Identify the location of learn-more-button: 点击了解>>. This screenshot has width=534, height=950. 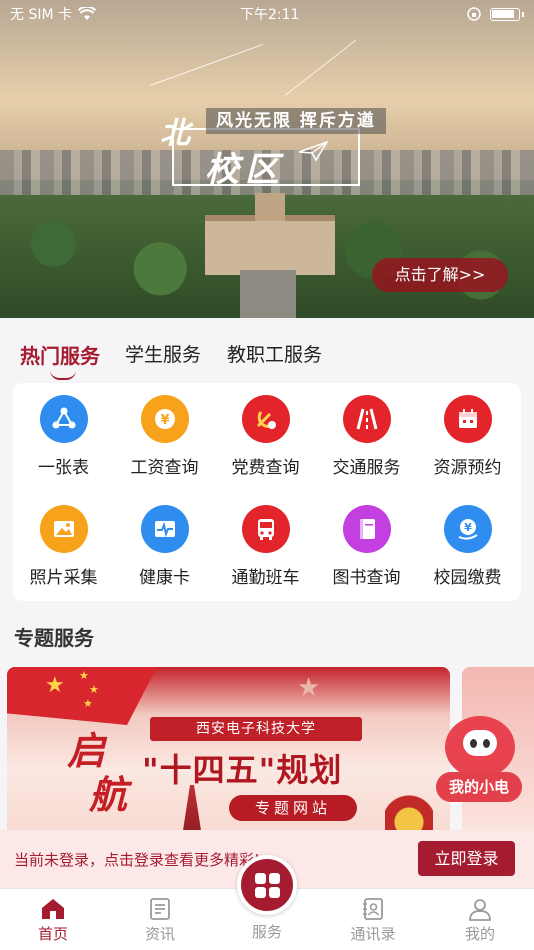
(440, 275).